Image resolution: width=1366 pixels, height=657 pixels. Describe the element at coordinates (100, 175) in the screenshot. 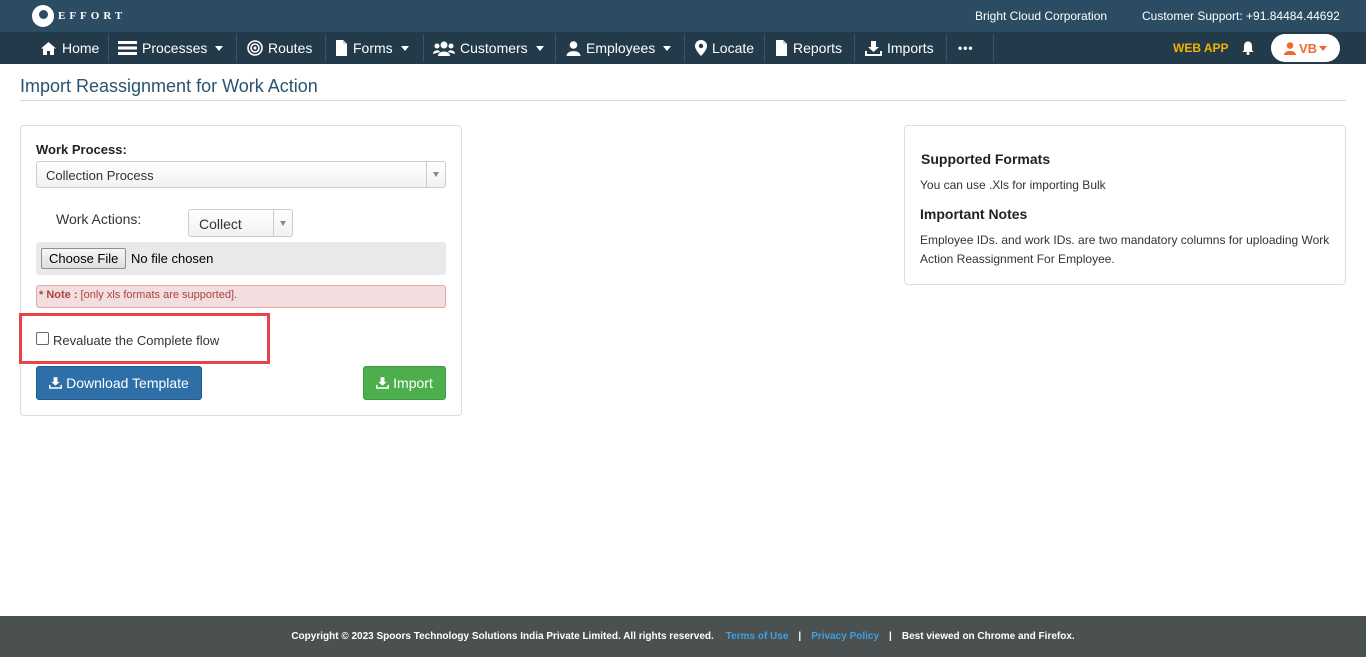

I see `work-process-value: Collection Process` at that location.